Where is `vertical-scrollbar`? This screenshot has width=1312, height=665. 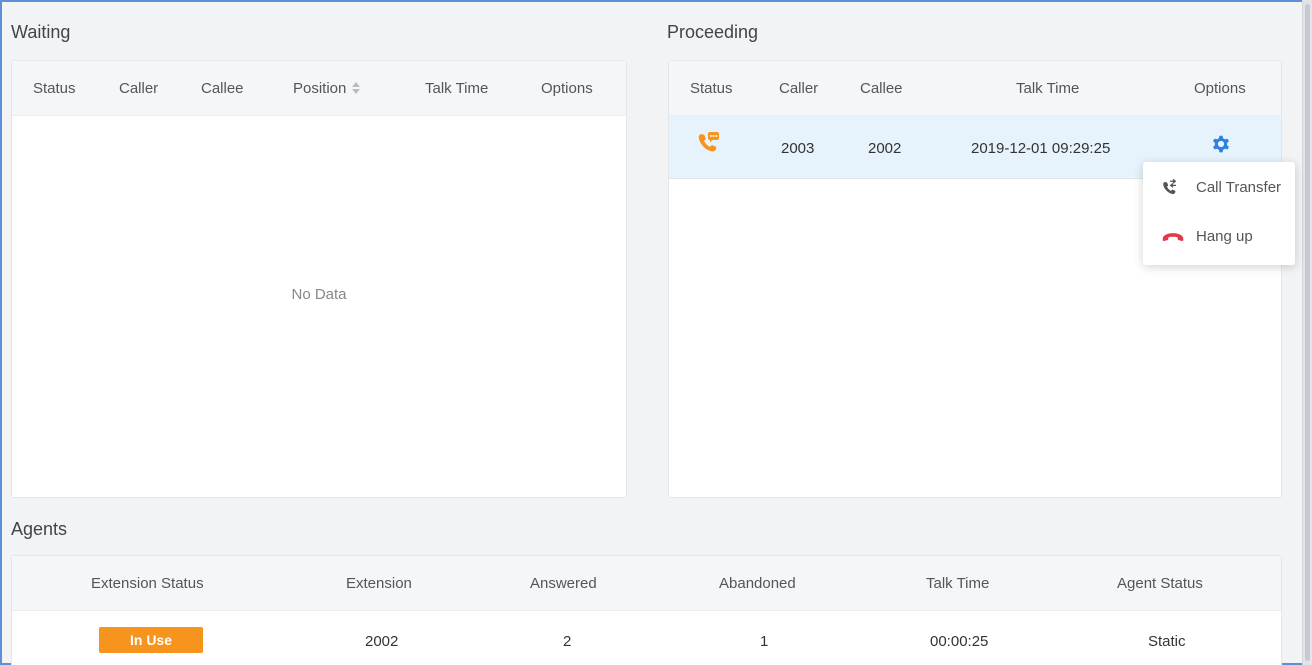 vertical-scrollbar is located at coordinates (1307, 332).